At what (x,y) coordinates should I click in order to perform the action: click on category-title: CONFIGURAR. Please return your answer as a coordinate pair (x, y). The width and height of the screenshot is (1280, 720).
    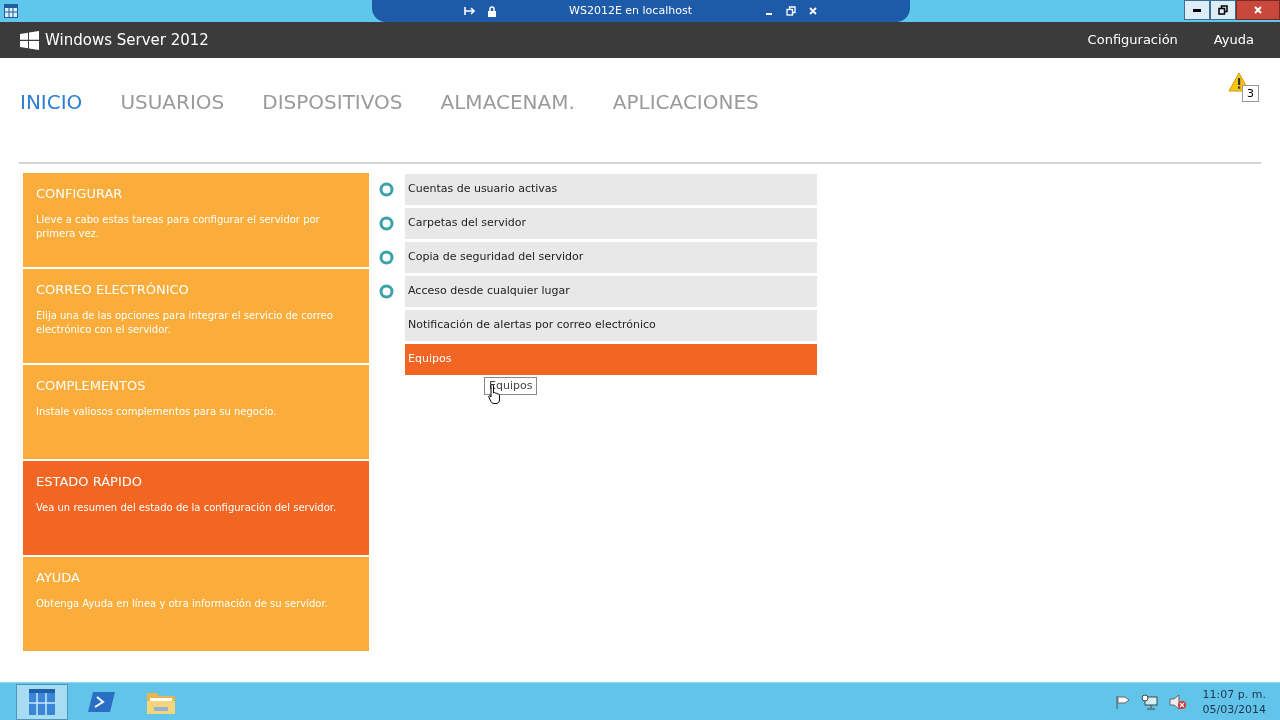
    Looking at the image, I should click on (80, 194).